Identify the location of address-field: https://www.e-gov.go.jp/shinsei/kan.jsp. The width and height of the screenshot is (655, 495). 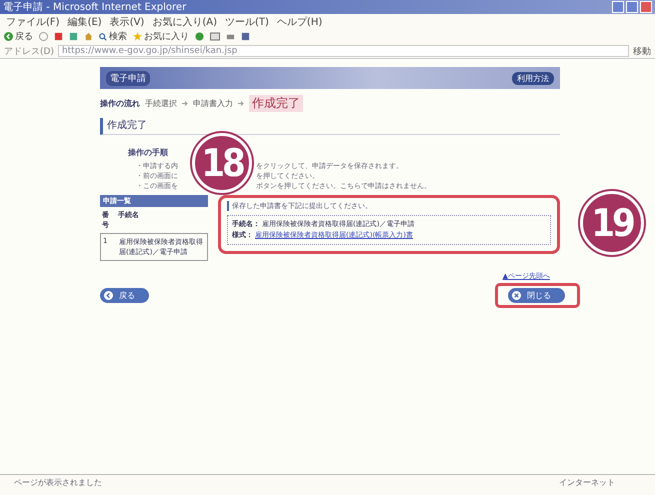
(343, 51).